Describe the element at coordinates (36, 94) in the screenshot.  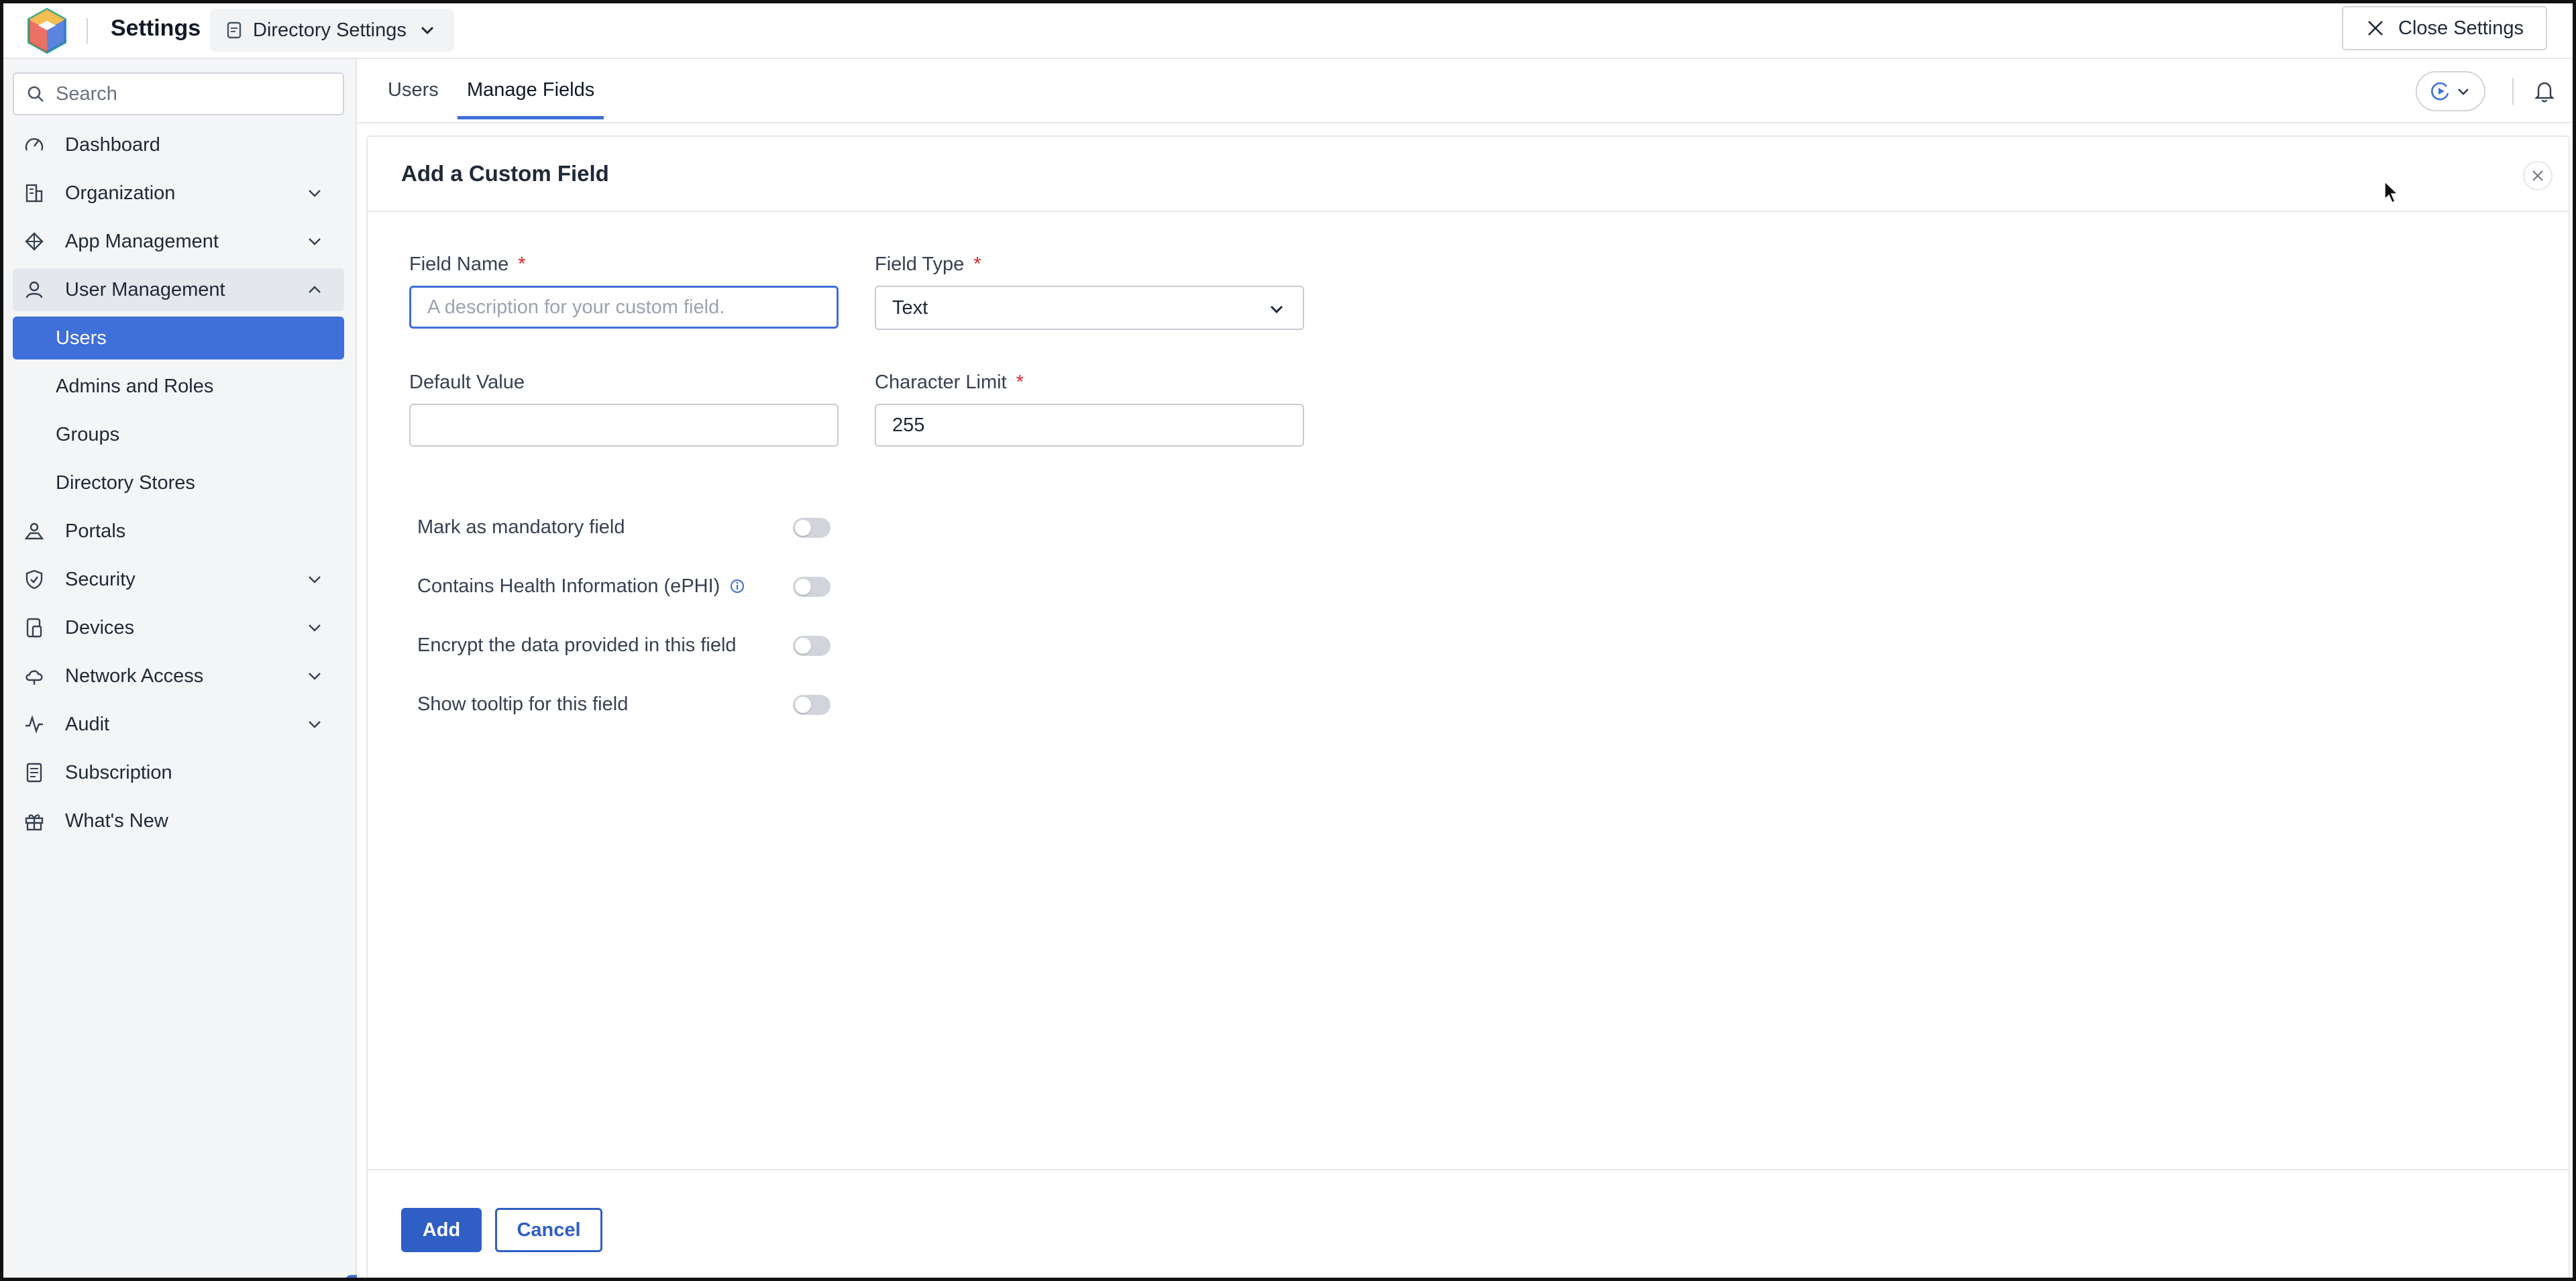
I see `search-icon` at that location.